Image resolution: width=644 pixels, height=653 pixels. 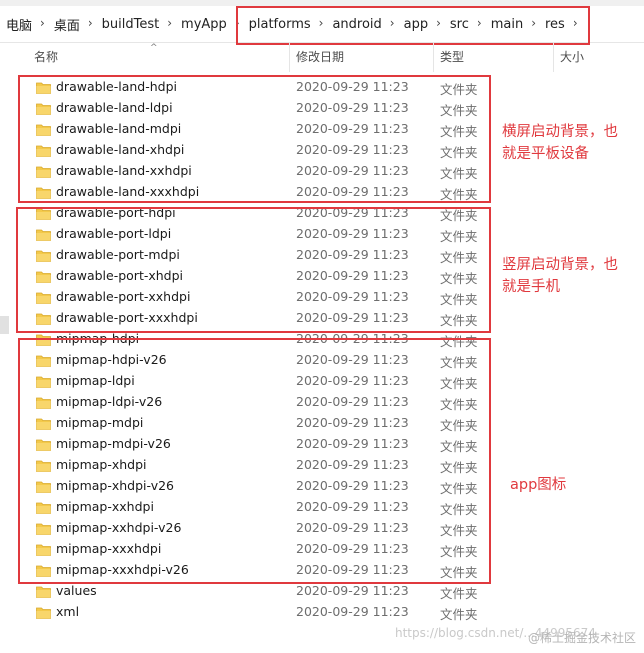 I want to click on list-item: mipmap-hdpi 2020-09-29 11:23 文件夹, so click(x=322, y=339).